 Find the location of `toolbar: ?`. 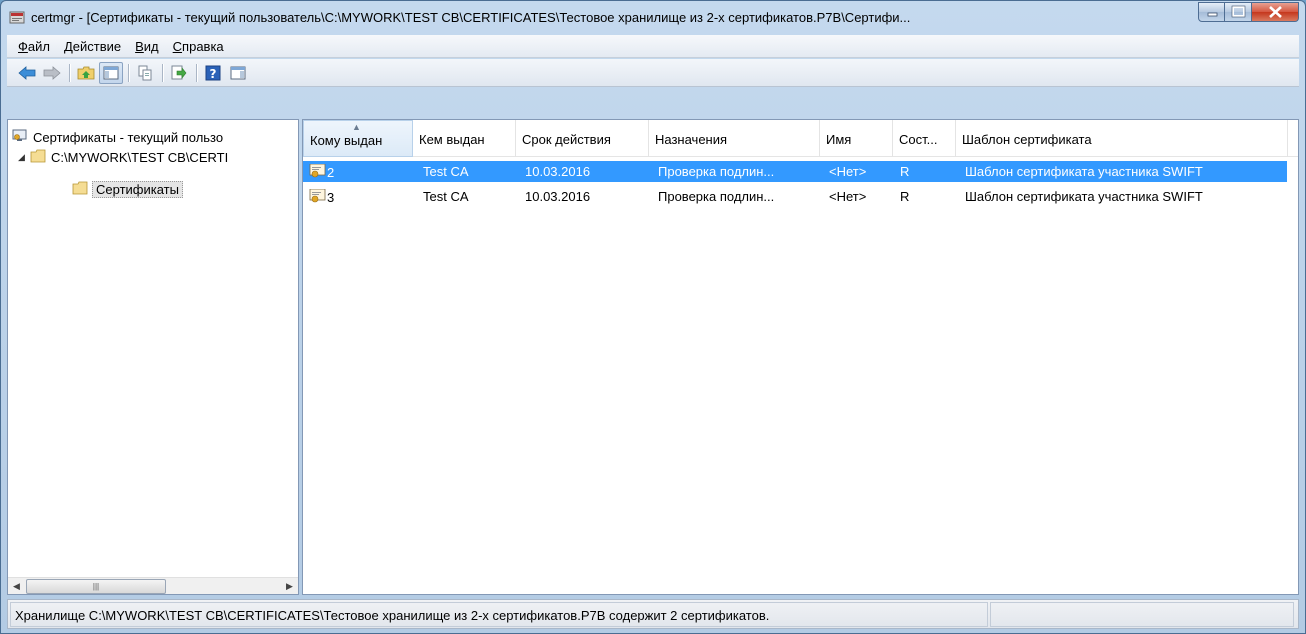

toolbar: ? is located at coordinates (653, 73).